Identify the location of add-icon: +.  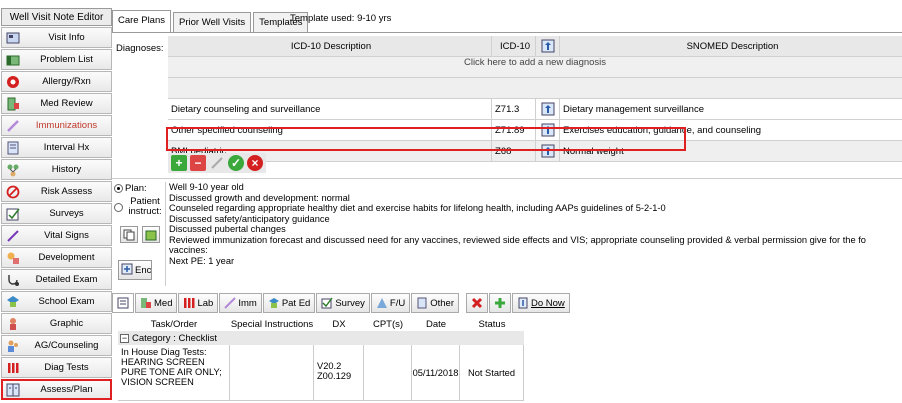
(179, 163).